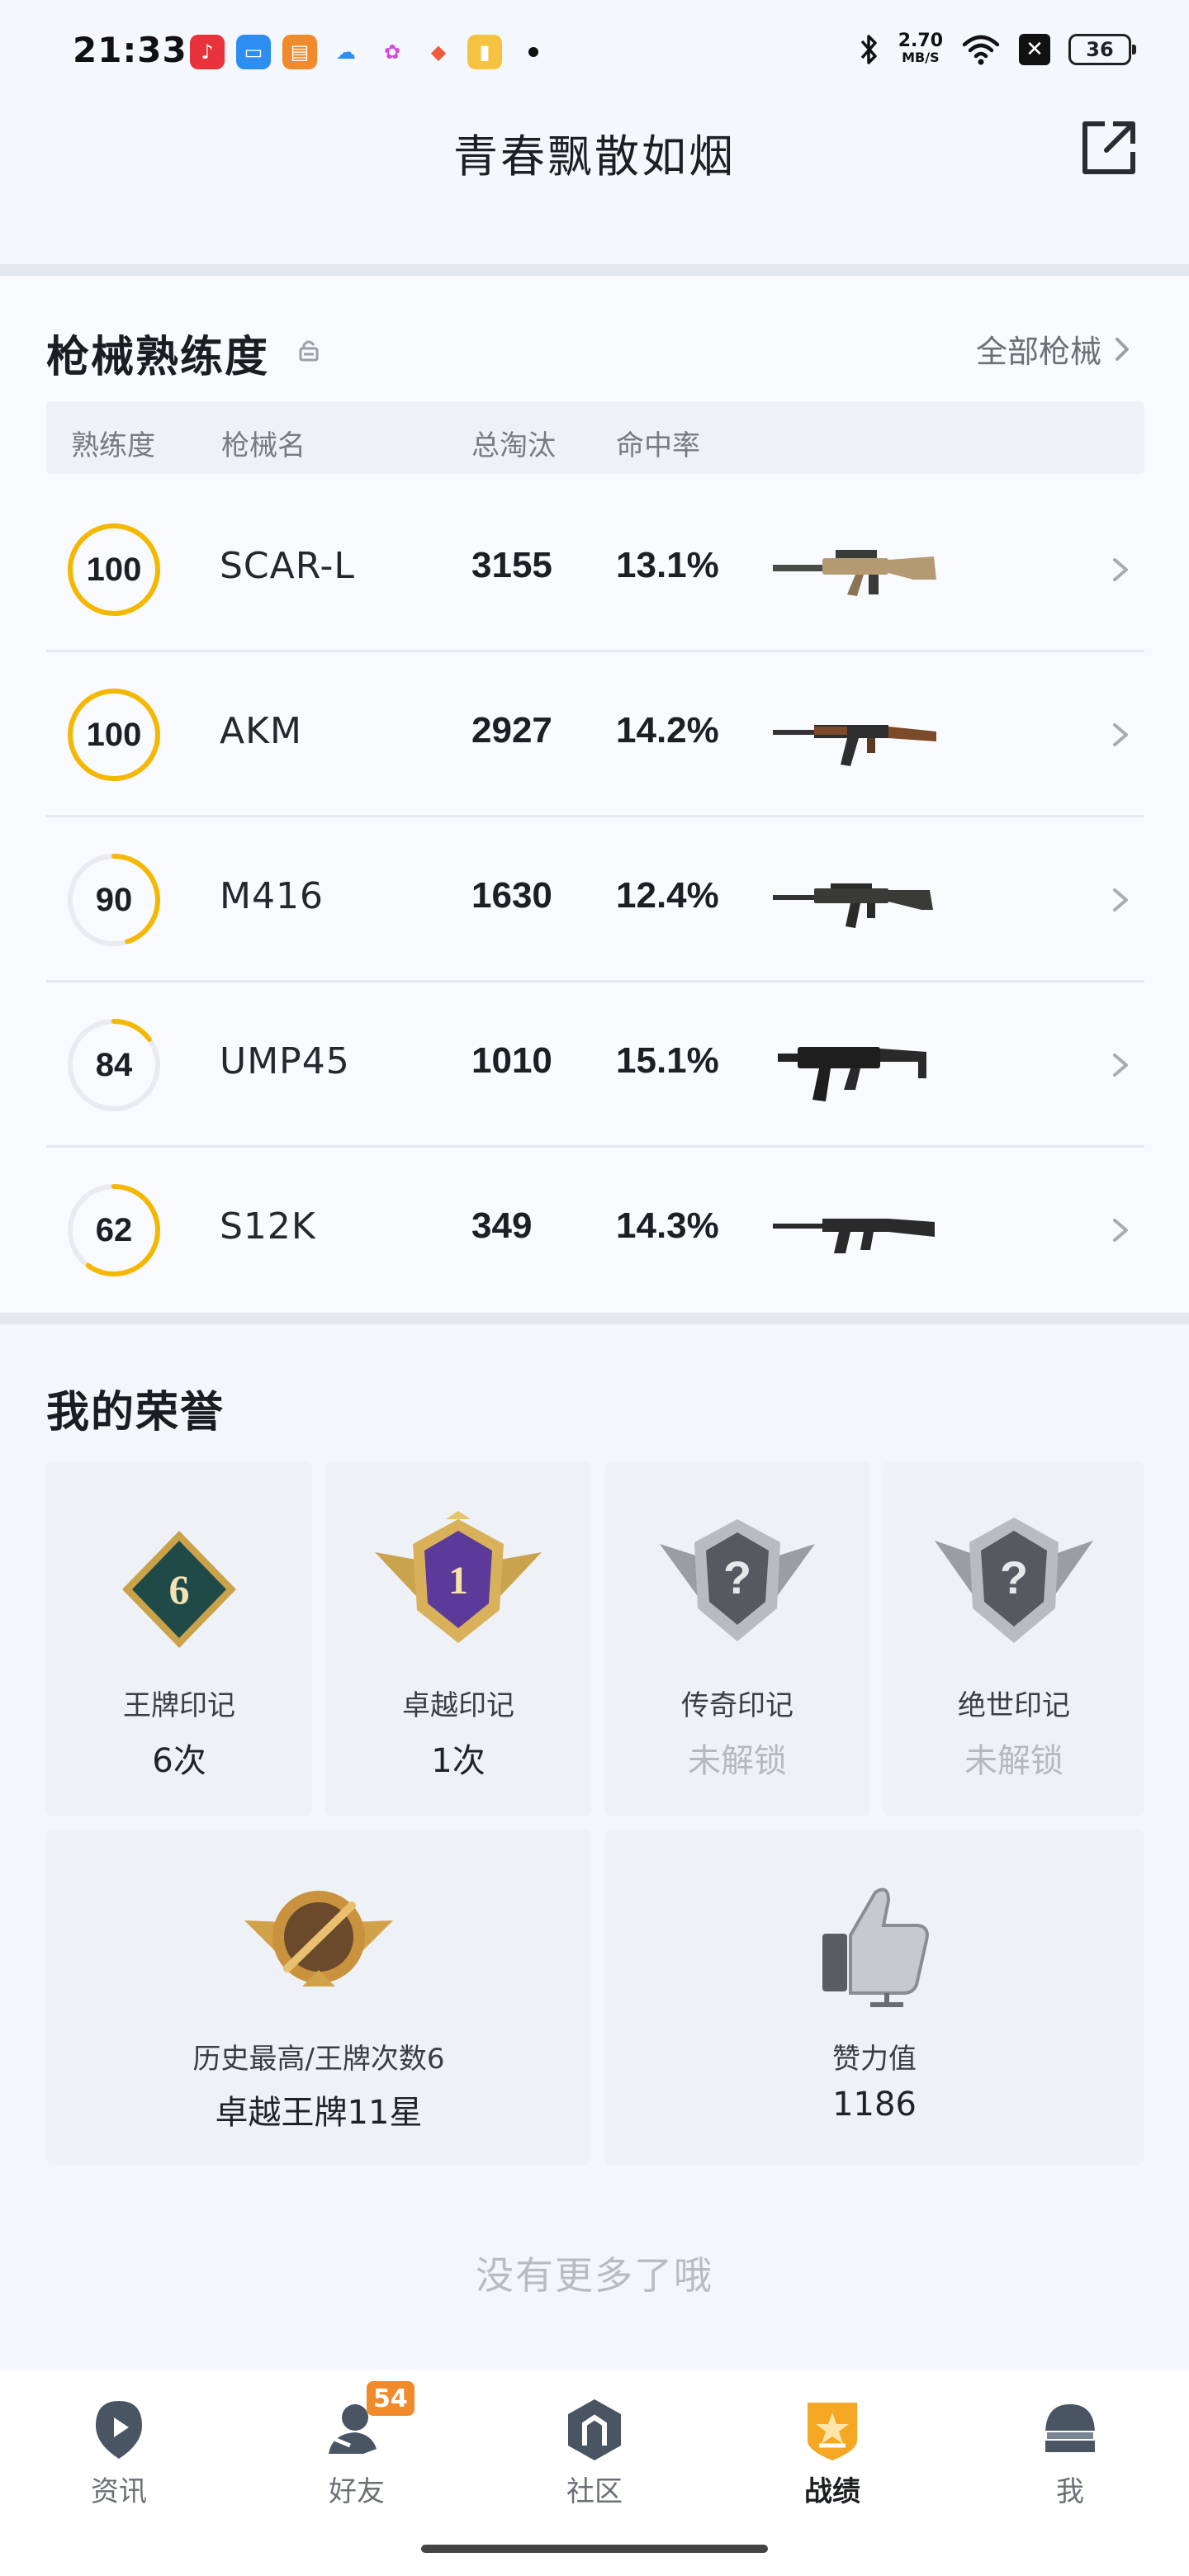  I want to click on honor-card-ace-mark: 6 王牌印记 6次, so click(179, 1638).